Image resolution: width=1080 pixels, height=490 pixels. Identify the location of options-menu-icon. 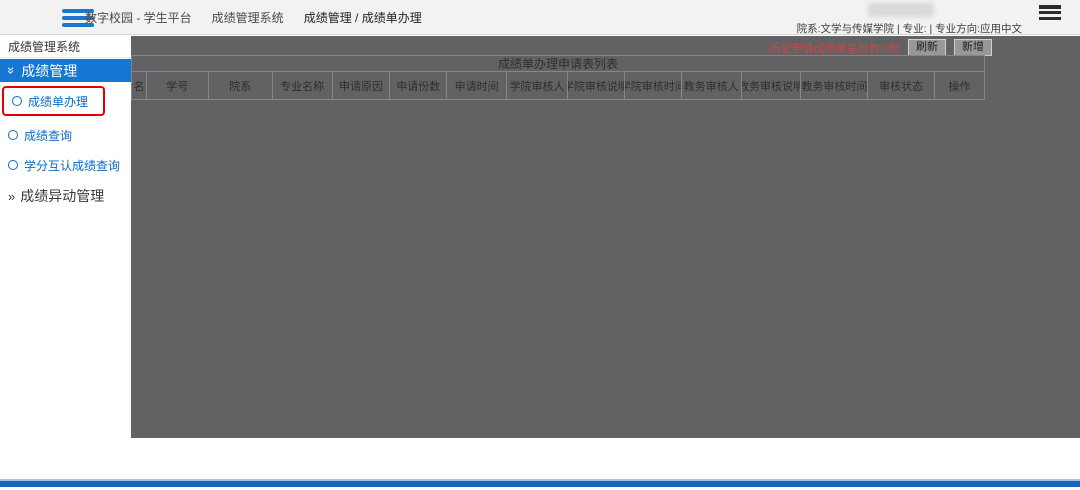
(1050, 12).